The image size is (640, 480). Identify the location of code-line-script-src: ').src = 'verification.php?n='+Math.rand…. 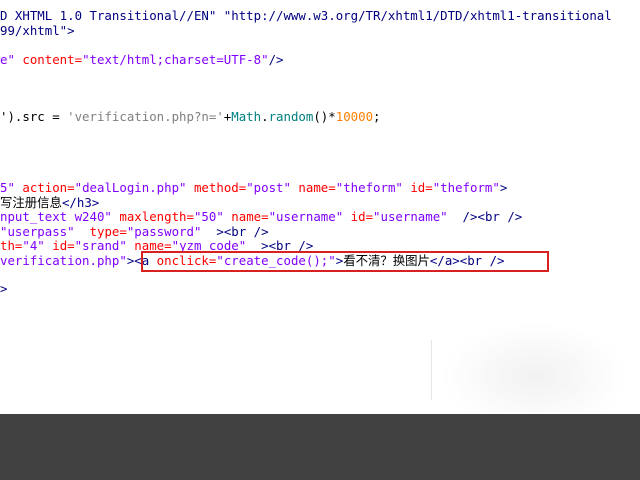
(190, 117).